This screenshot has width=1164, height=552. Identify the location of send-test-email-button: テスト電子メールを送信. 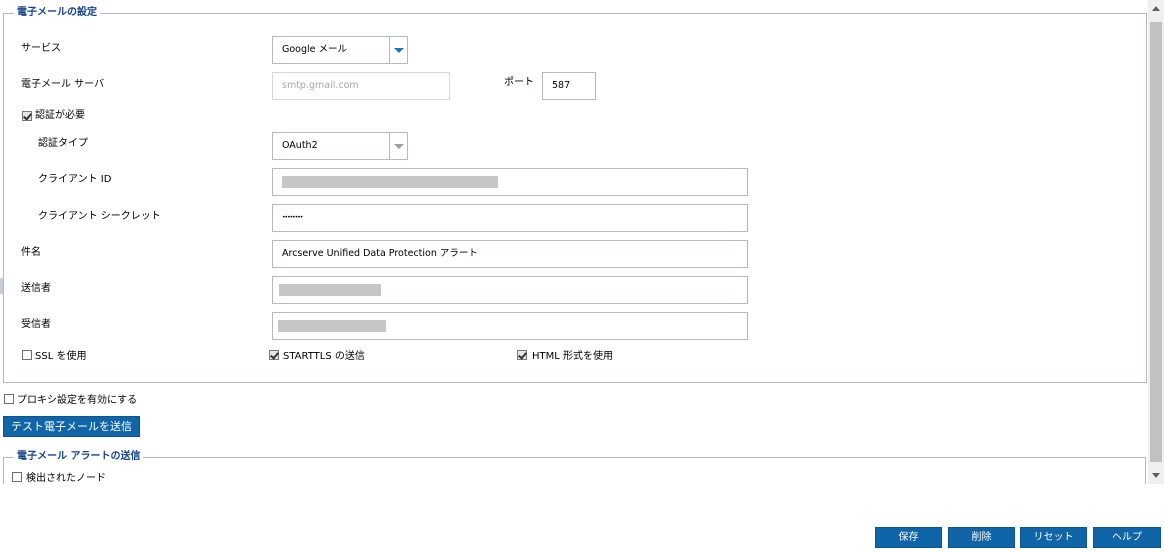
(71, 426).